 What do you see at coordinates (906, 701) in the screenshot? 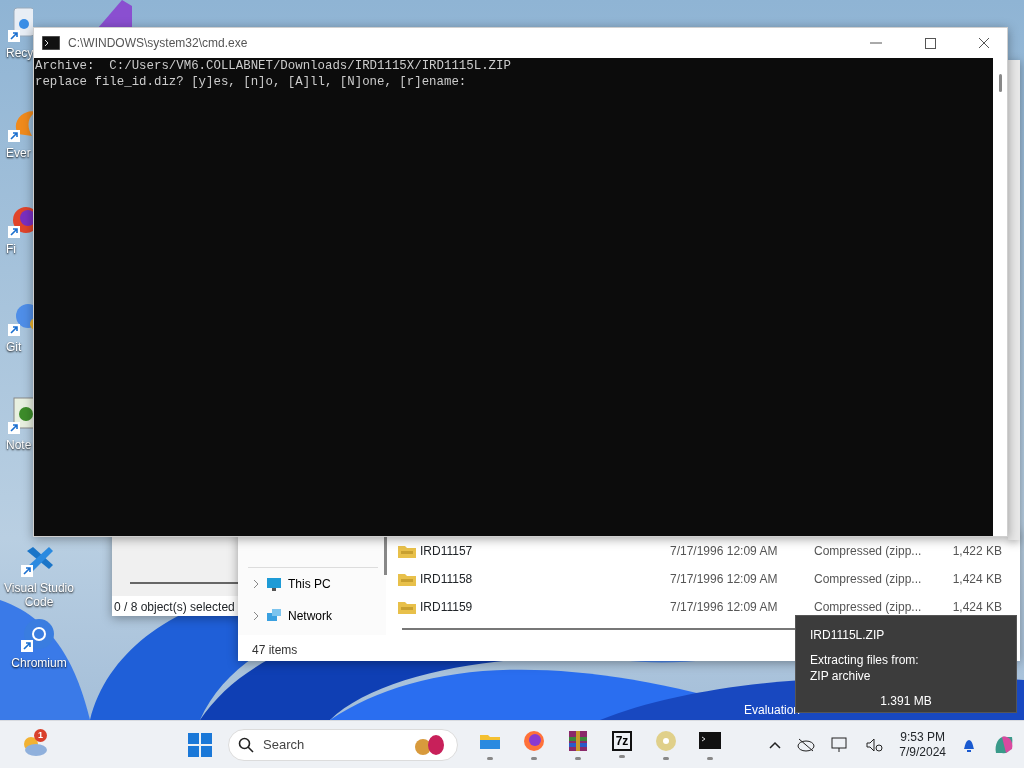
I see `notification-size: 1.391 MB` at bounding box center [906, 701].